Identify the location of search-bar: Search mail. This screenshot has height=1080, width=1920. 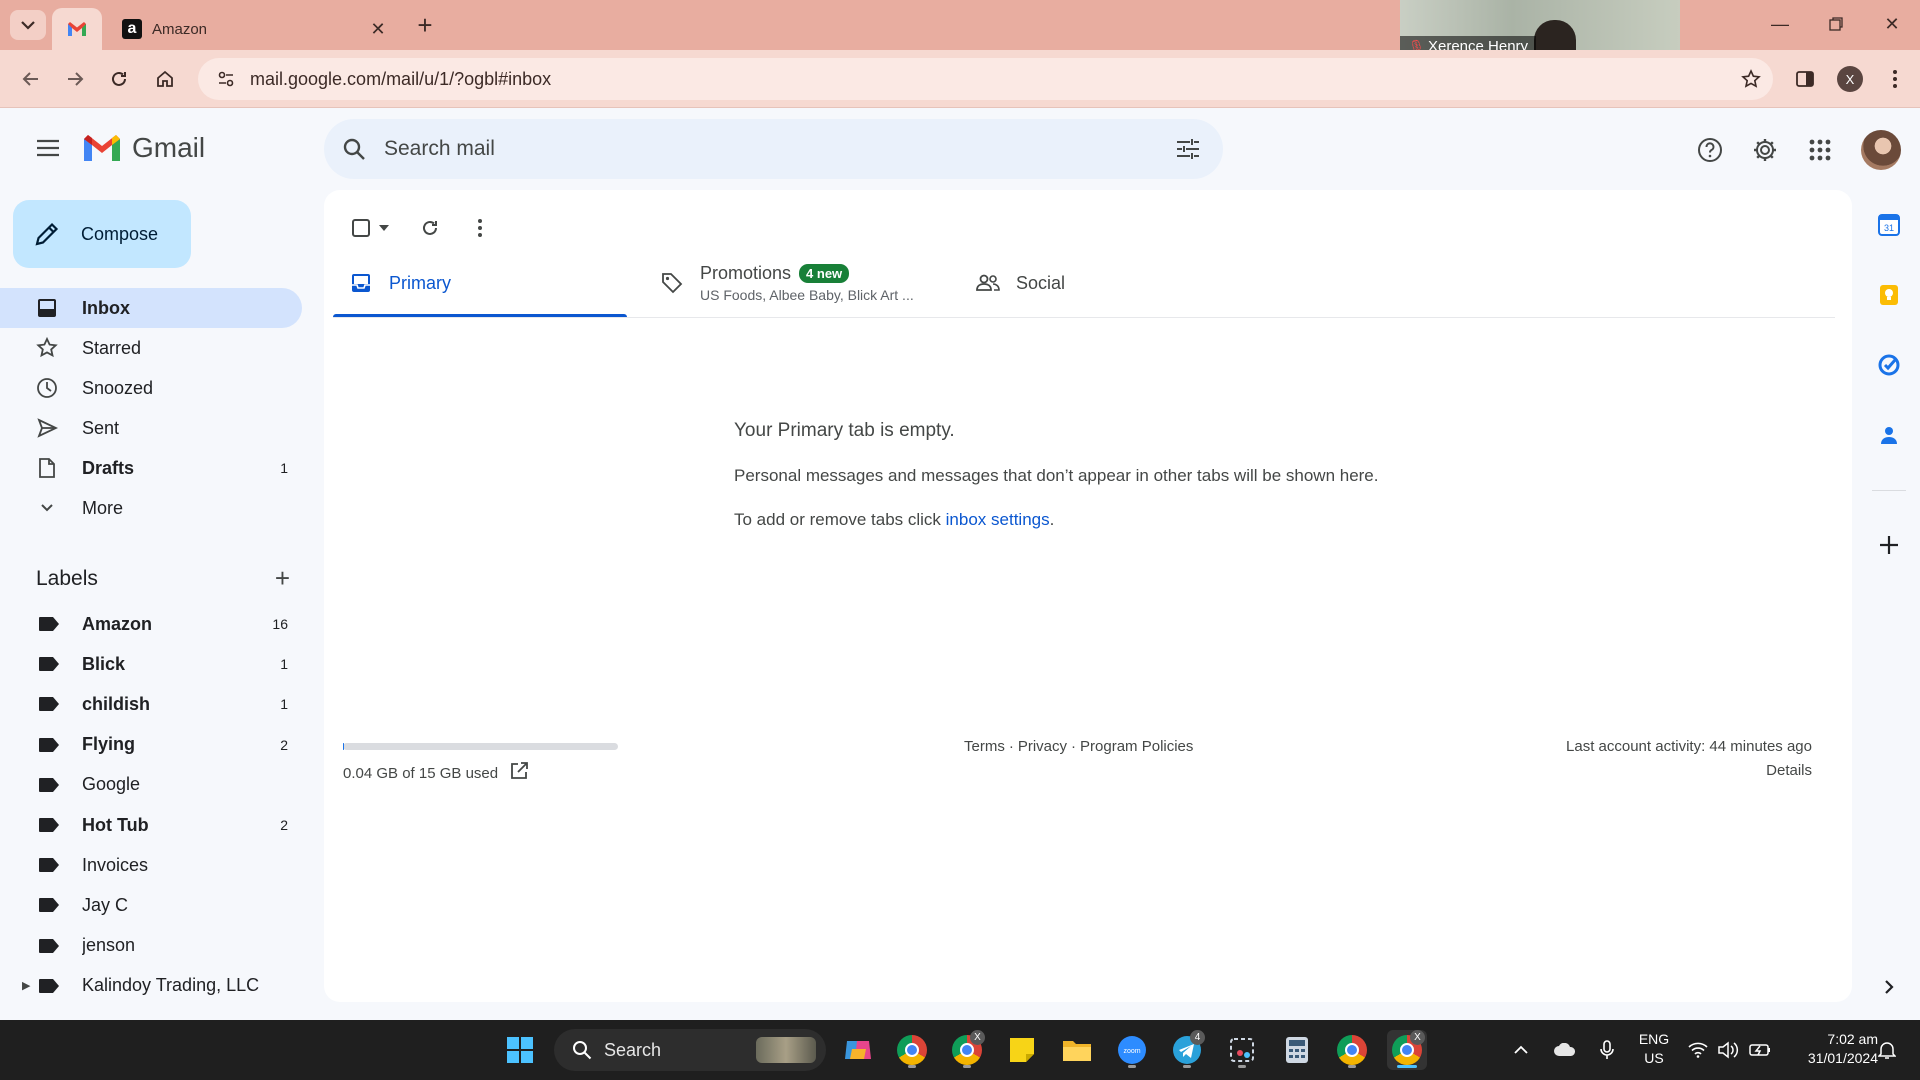
(773, 149).